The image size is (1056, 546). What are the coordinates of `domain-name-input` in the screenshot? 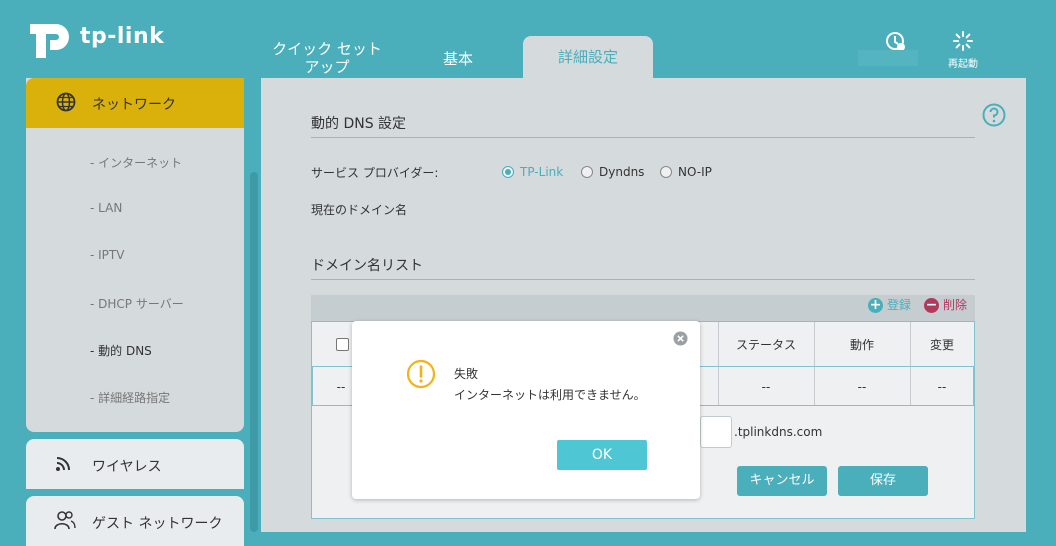 It's located at (716, 432).